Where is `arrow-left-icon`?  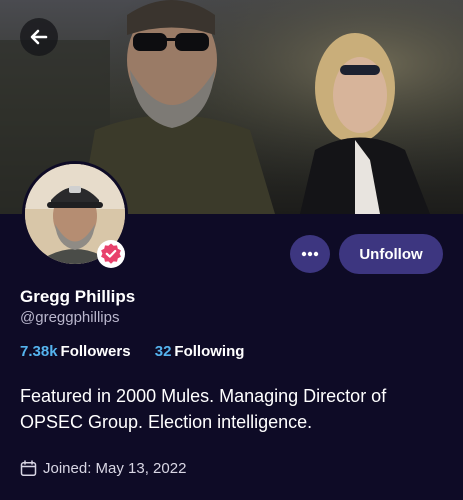 arrow-left-icon is located at coordinates (39, 37).